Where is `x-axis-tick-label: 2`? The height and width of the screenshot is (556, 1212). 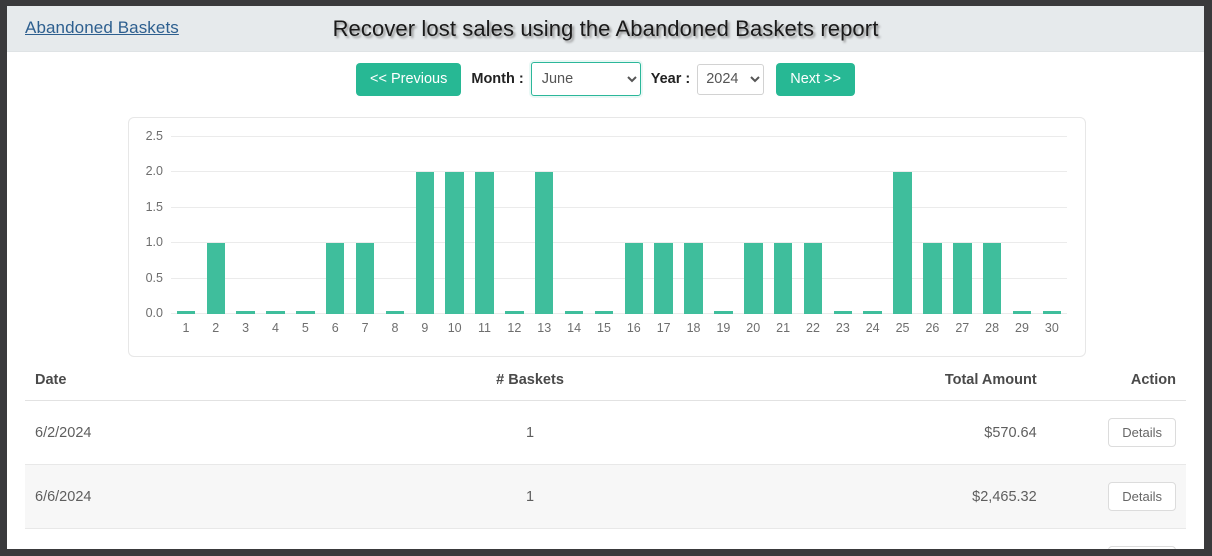 x-axis-tick-label: 2 is located at coordinates (216, 328).